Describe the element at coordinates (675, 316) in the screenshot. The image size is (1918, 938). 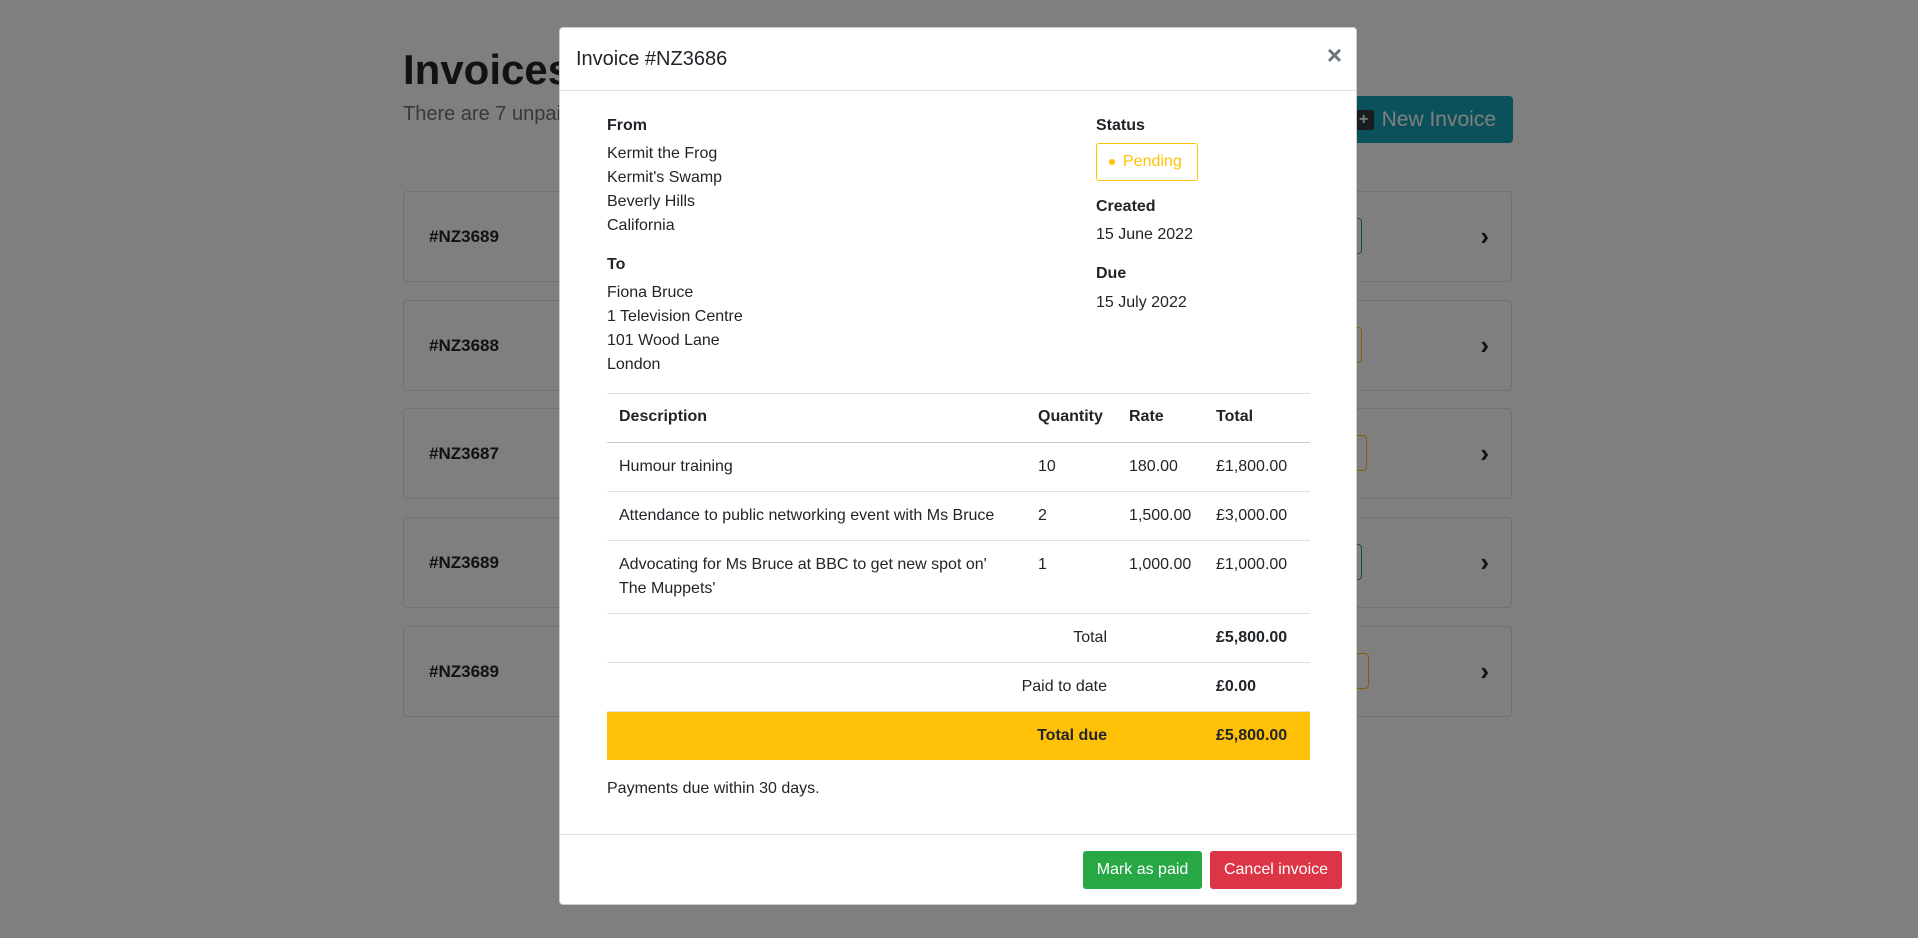
I see `to-line: 1 Television Centre` at that location.